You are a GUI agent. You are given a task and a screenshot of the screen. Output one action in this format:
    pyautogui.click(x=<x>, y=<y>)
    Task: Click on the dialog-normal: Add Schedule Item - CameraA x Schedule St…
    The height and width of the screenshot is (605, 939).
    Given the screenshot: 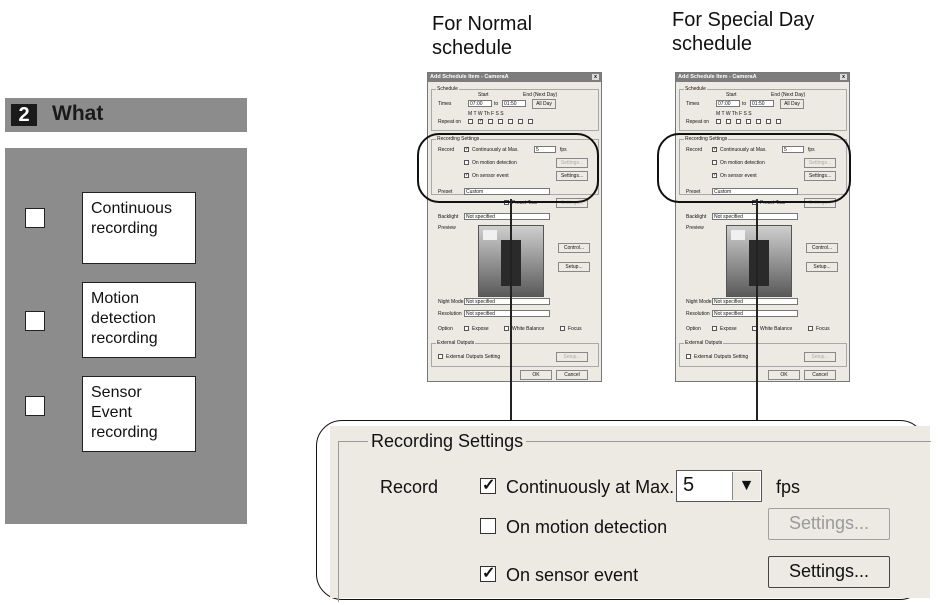 What is the action you would take?
    pyautogui.click(x=514, y=227)
    